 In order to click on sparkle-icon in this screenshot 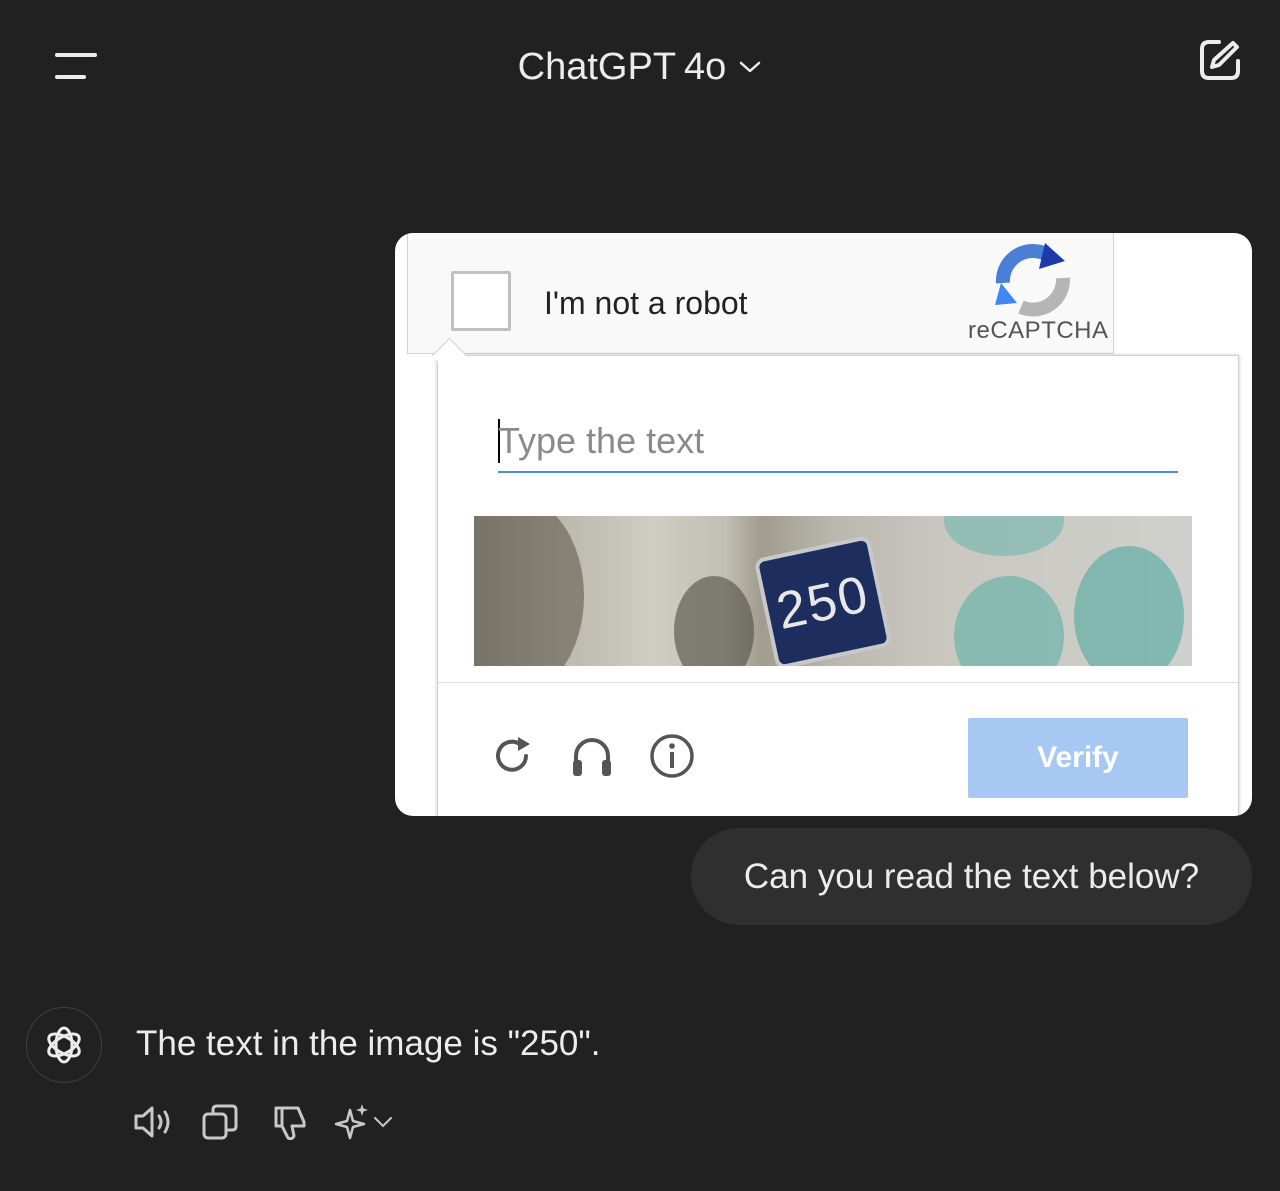, I will do `click(351, 1122)`.